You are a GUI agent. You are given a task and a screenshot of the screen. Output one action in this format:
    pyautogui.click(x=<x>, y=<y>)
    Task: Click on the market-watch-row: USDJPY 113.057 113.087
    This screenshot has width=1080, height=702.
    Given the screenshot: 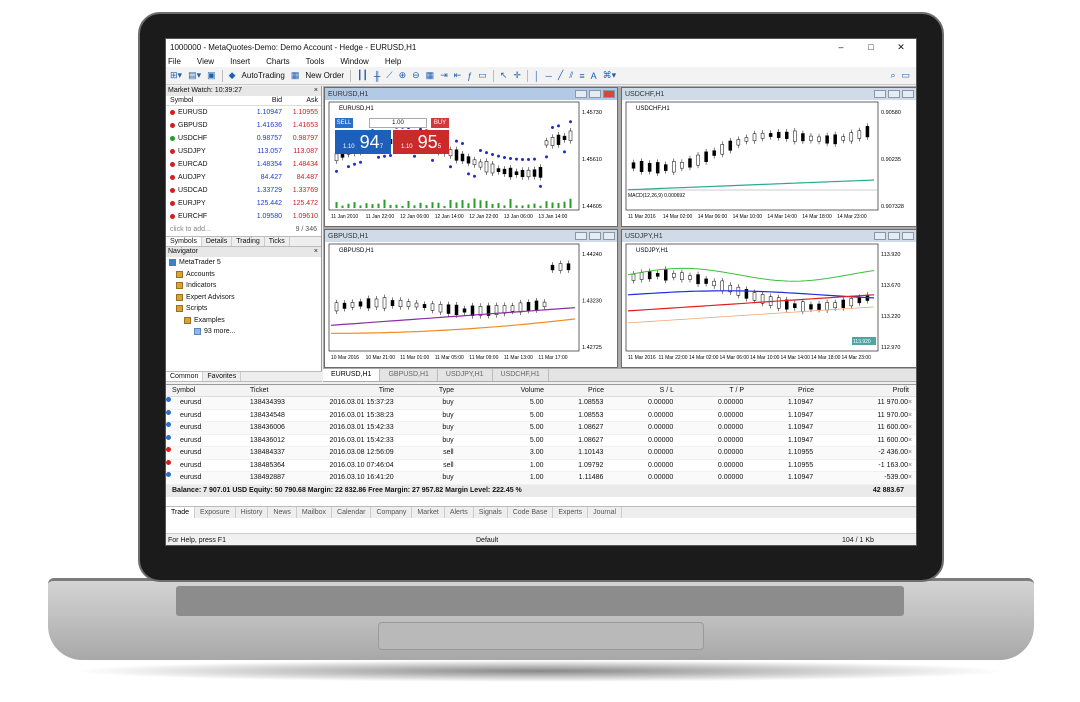 What is the action you would take?
    pyautogui.click(x=243, y=151)
    